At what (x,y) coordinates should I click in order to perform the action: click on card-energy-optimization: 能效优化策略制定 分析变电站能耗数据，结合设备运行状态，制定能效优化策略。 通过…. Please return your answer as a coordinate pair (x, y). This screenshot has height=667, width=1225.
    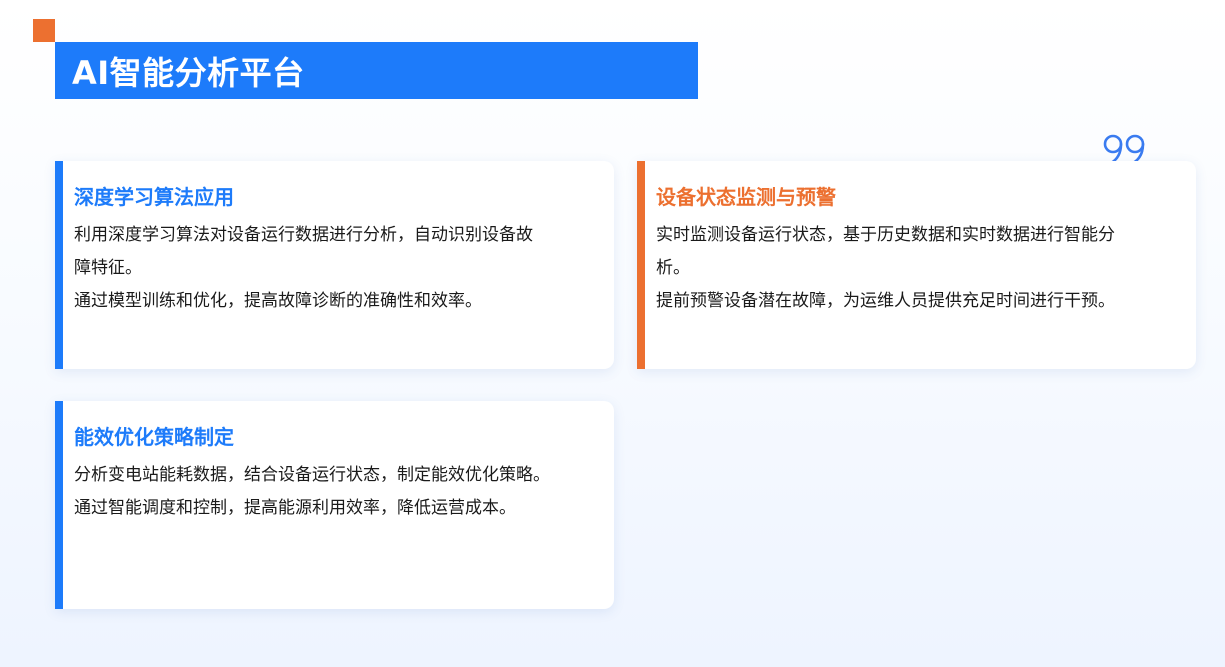
    Looking at the image, I should click on (334, 505).